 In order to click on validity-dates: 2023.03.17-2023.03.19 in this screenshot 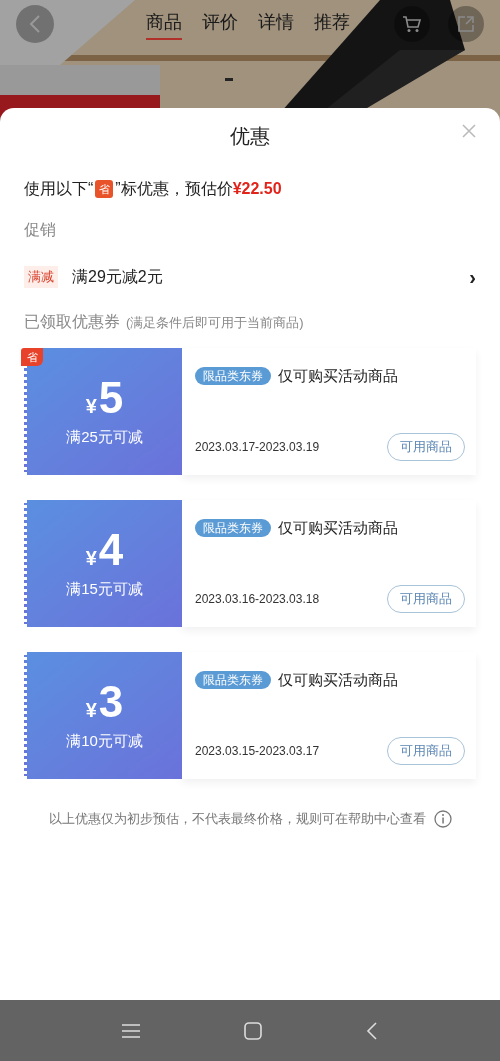, I will do `click(257, 447)`.